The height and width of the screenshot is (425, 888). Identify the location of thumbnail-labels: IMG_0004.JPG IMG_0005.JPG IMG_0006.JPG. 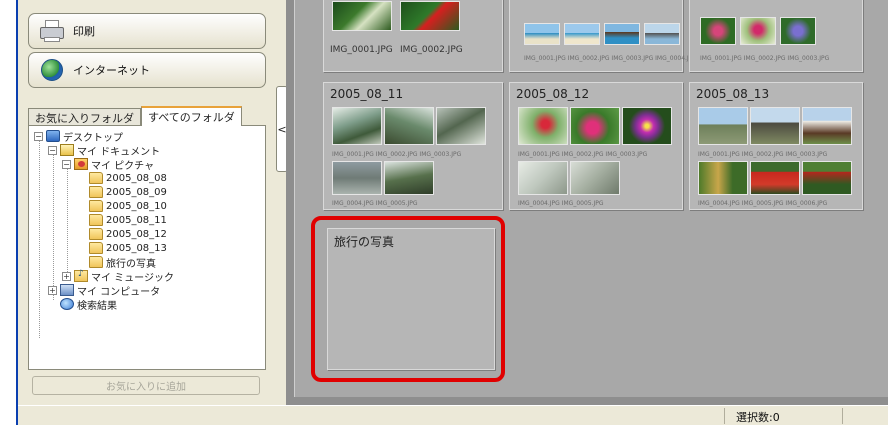
(763, 203).